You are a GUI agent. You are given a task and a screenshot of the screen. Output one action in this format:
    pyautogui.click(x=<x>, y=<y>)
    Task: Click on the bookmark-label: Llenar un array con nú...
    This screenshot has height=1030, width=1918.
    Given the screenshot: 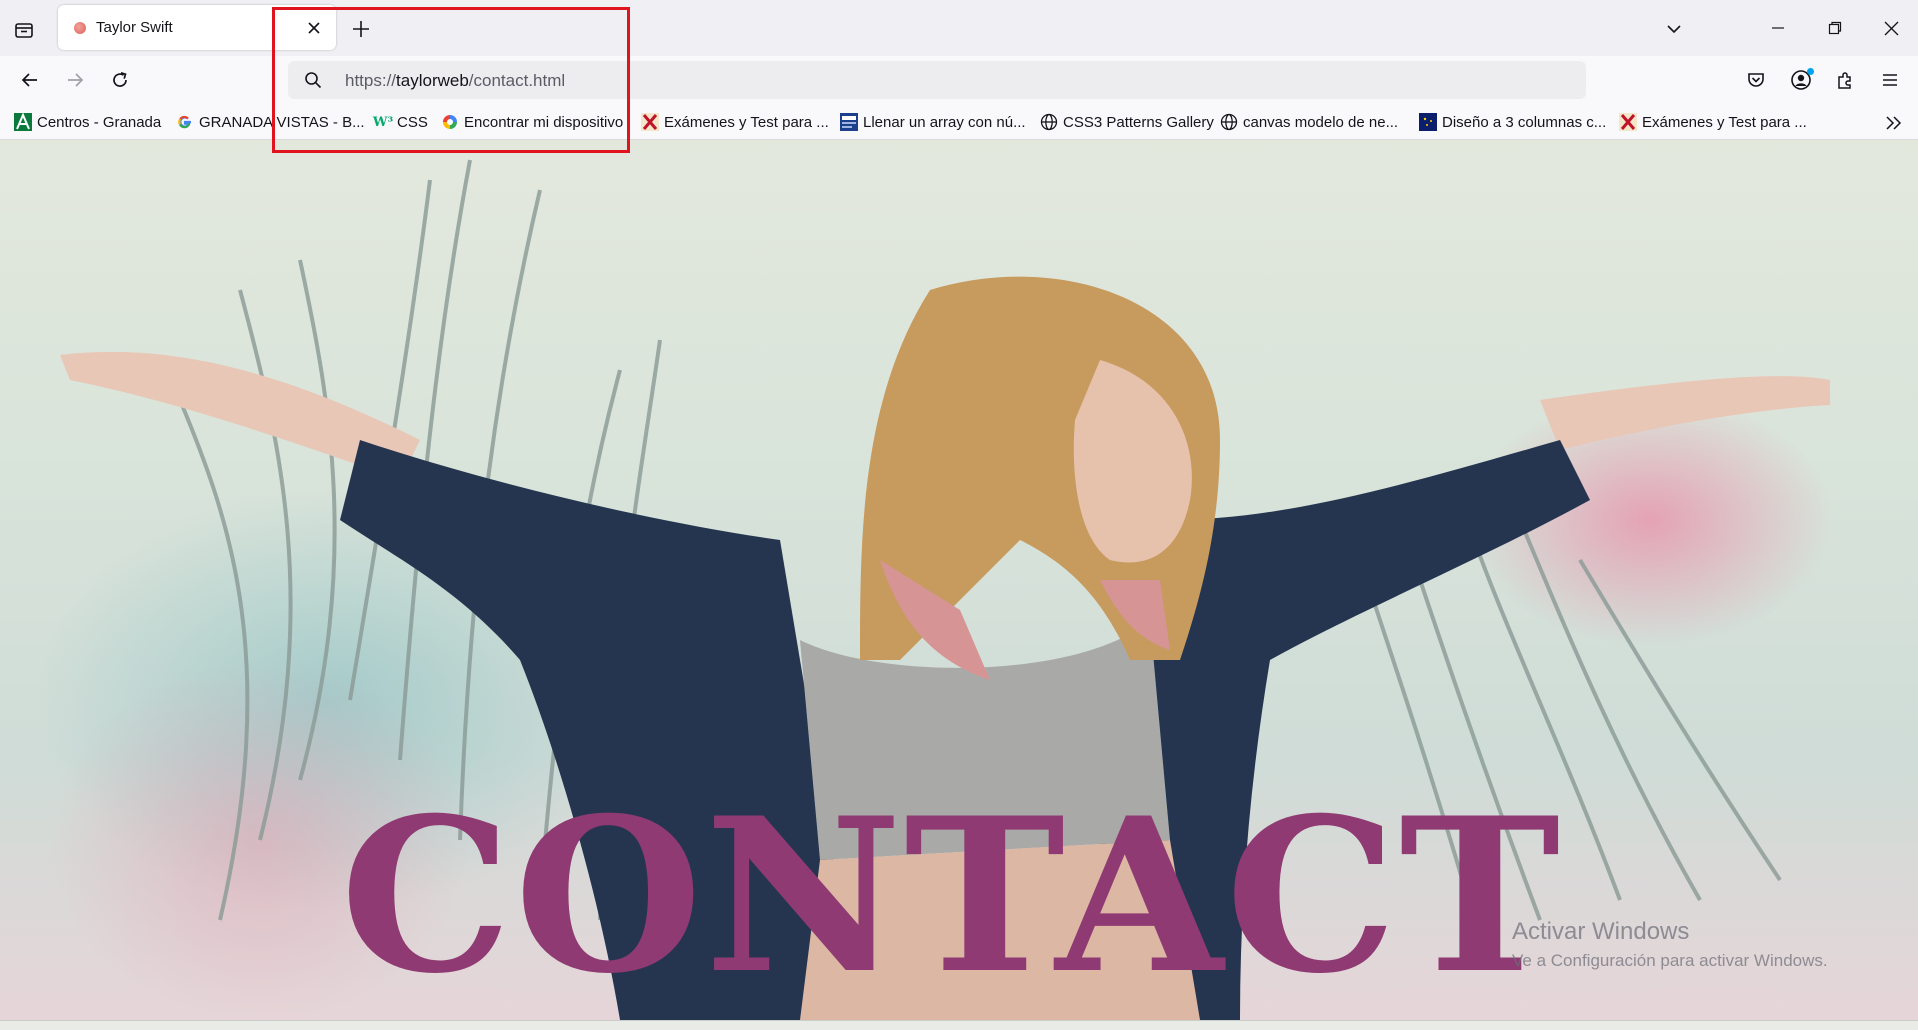 What is the action you would take?
    pyautogui.click(x=944, y=122)
    